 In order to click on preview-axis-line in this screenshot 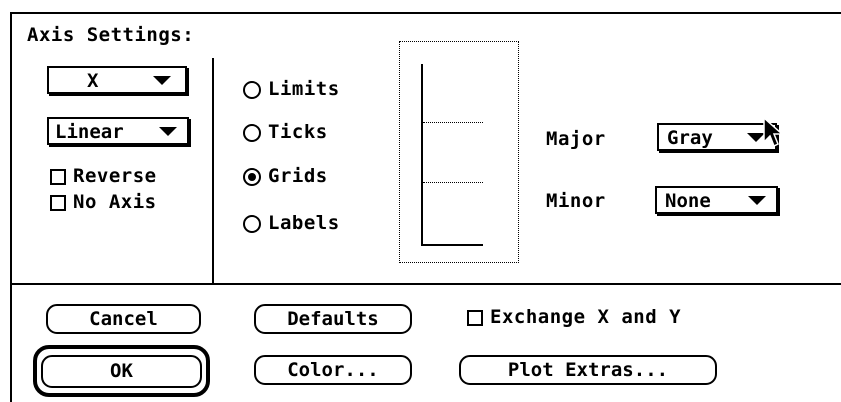, I will do `click(422, 155)`.